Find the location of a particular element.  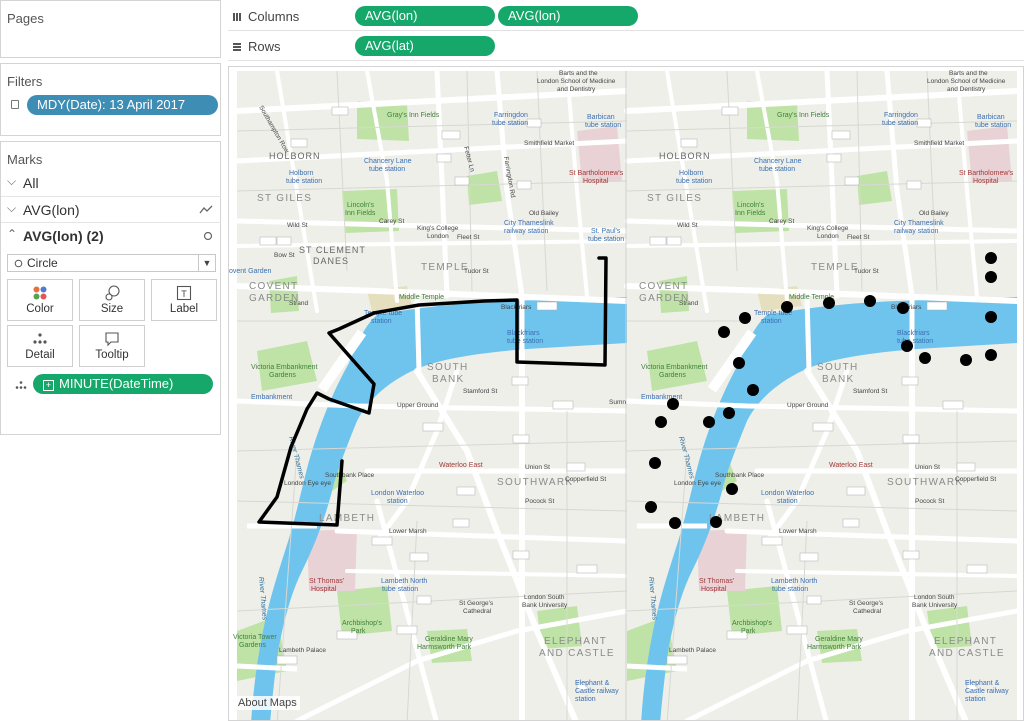

place-label: station is located at coordinates (771, 321).